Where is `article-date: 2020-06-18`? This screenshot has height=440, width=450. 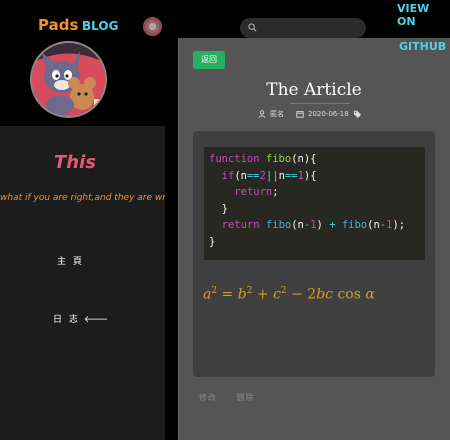
article-date: 2020-06-18 is located at coordinates (328, 114).